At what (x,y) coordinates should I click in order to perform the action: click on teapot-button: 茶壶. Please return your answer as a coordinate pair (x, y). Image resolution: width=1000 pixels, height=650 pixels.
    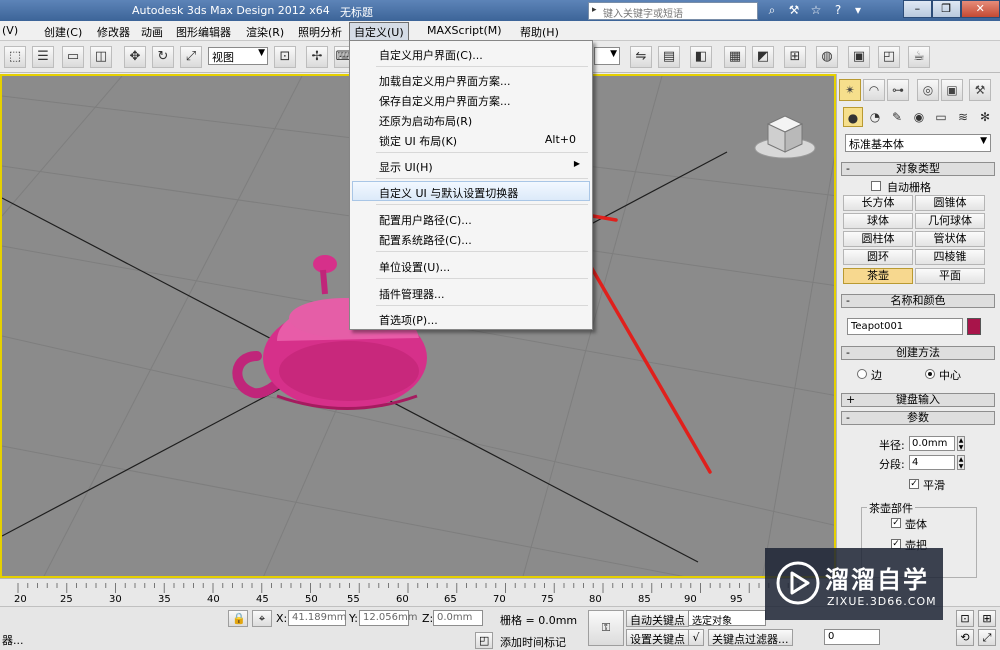
    Looking at the image, I should click on (878, 276).